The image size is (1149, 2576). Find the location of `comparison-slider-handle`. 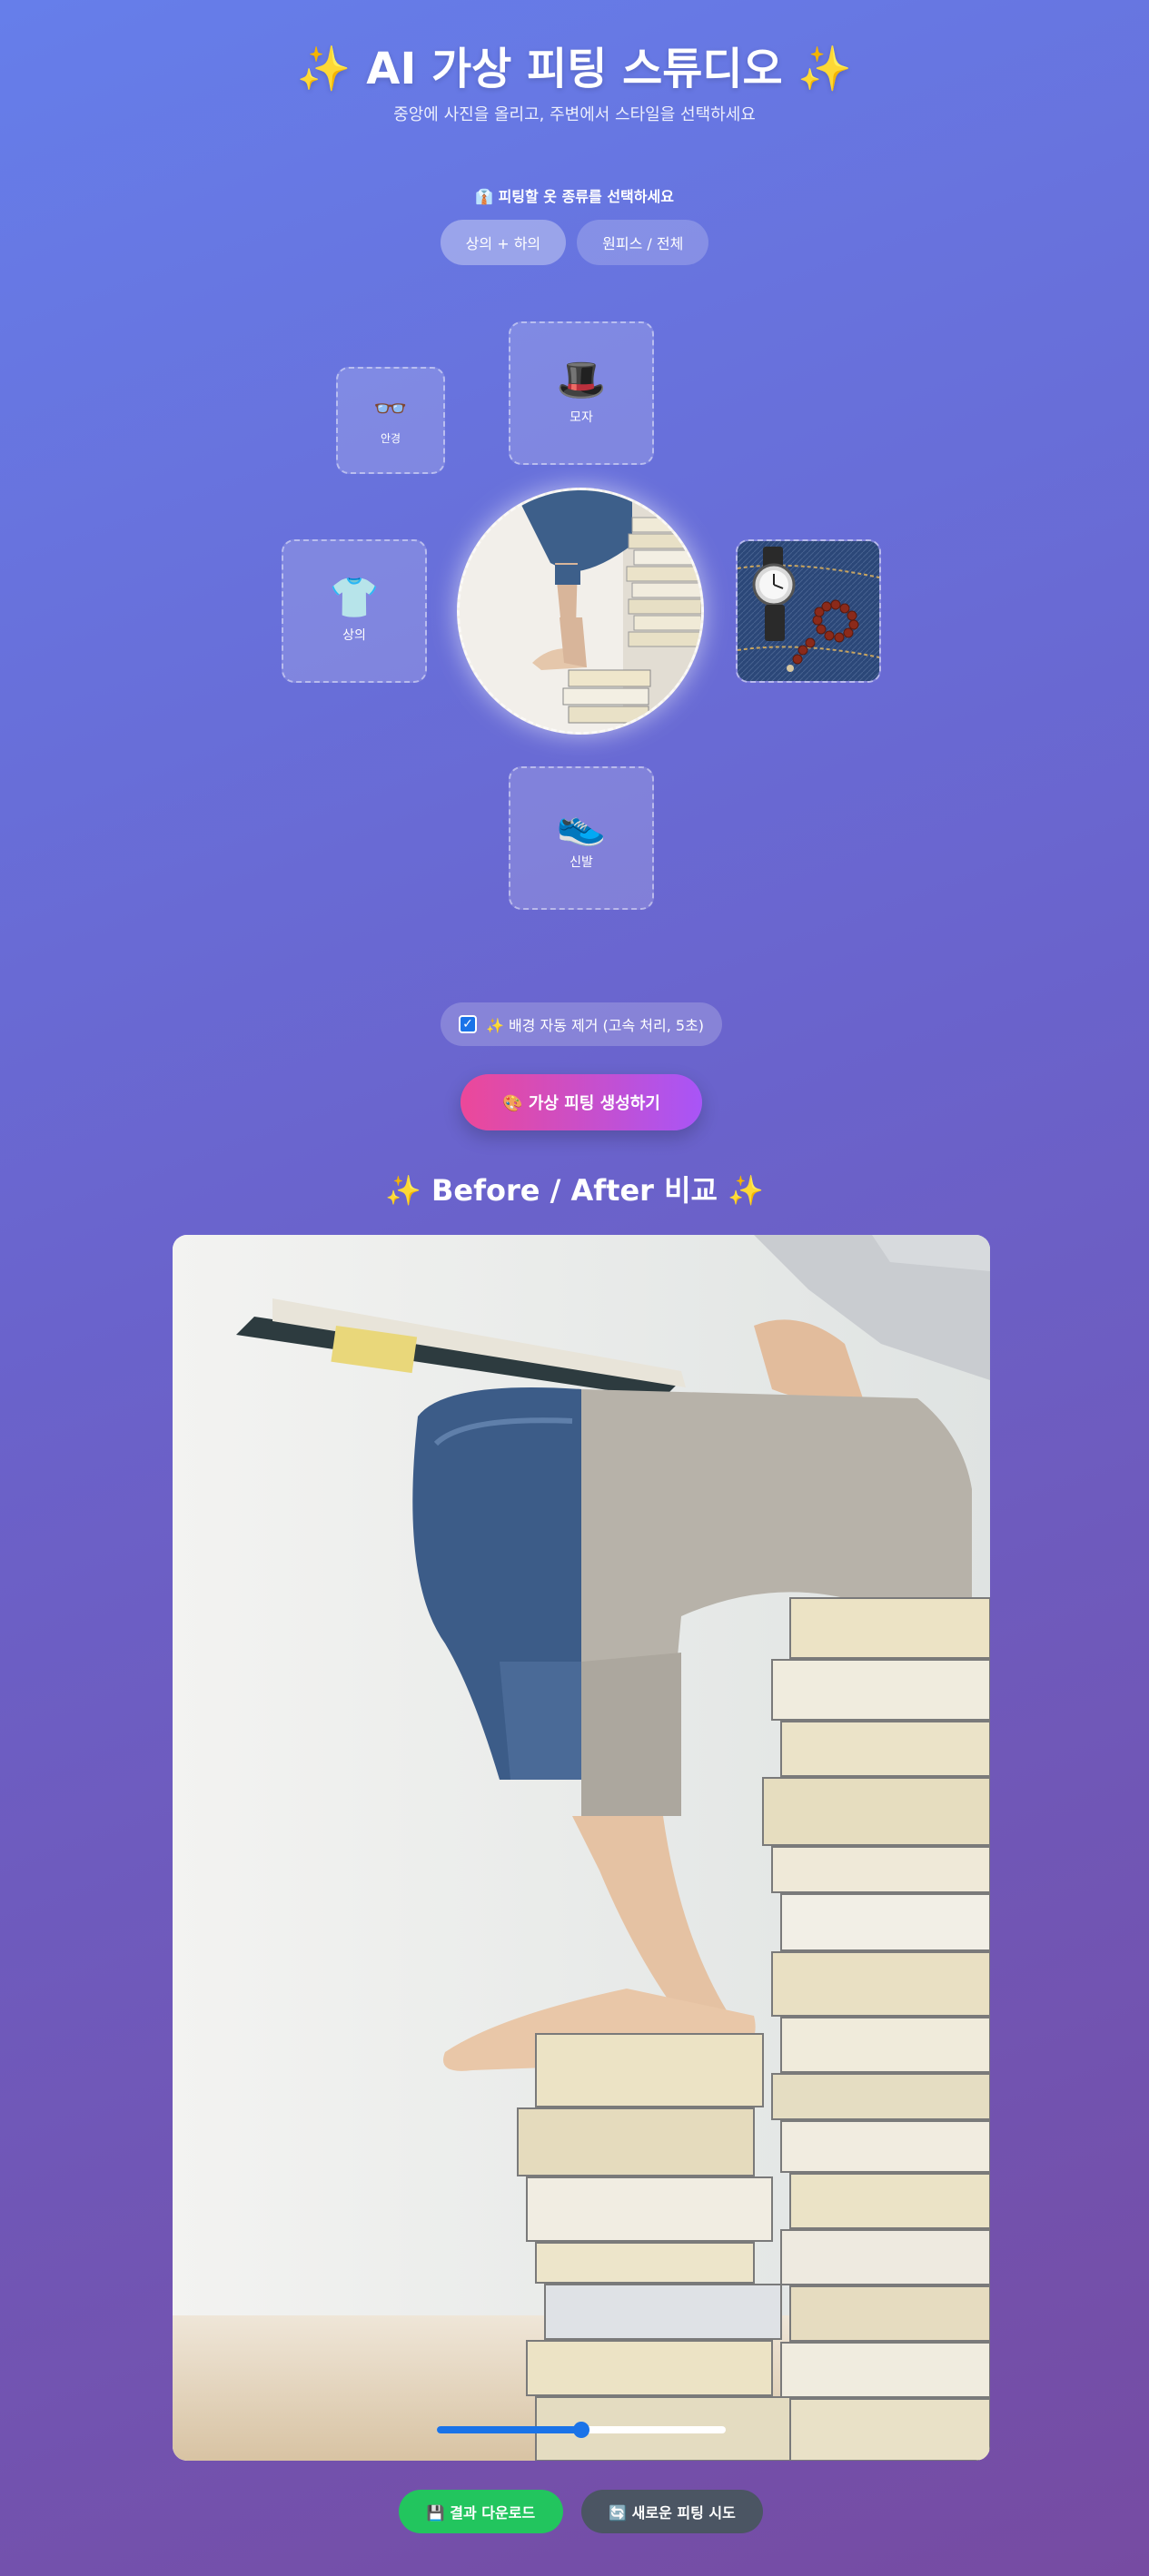

comparison-slider-handle is located at coordinates (581, 2430).